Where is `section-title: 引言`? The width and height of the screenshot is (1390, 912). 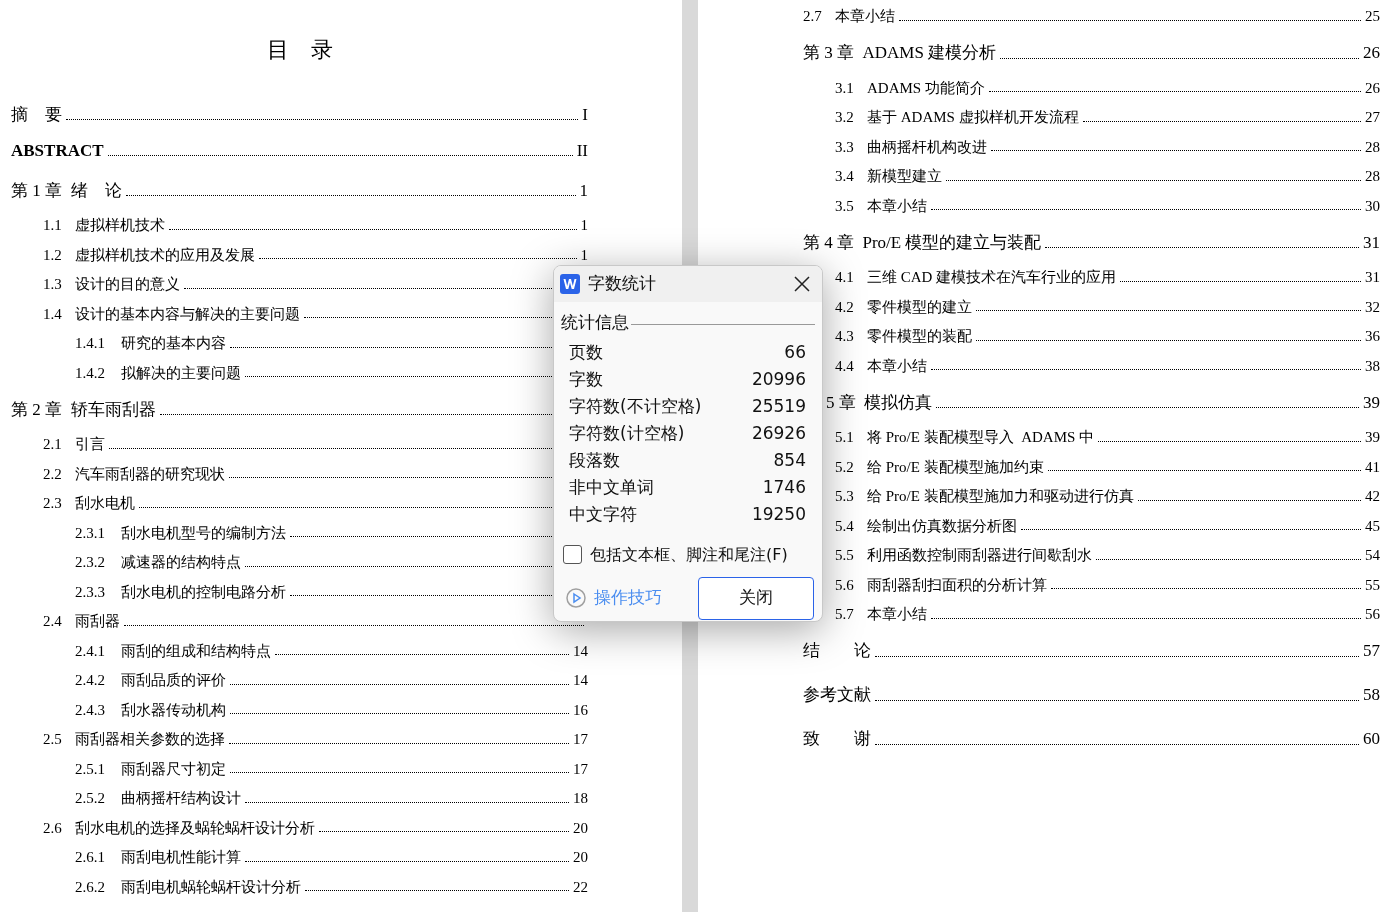 section-title: 引言 is located at coordinates (90, 444).